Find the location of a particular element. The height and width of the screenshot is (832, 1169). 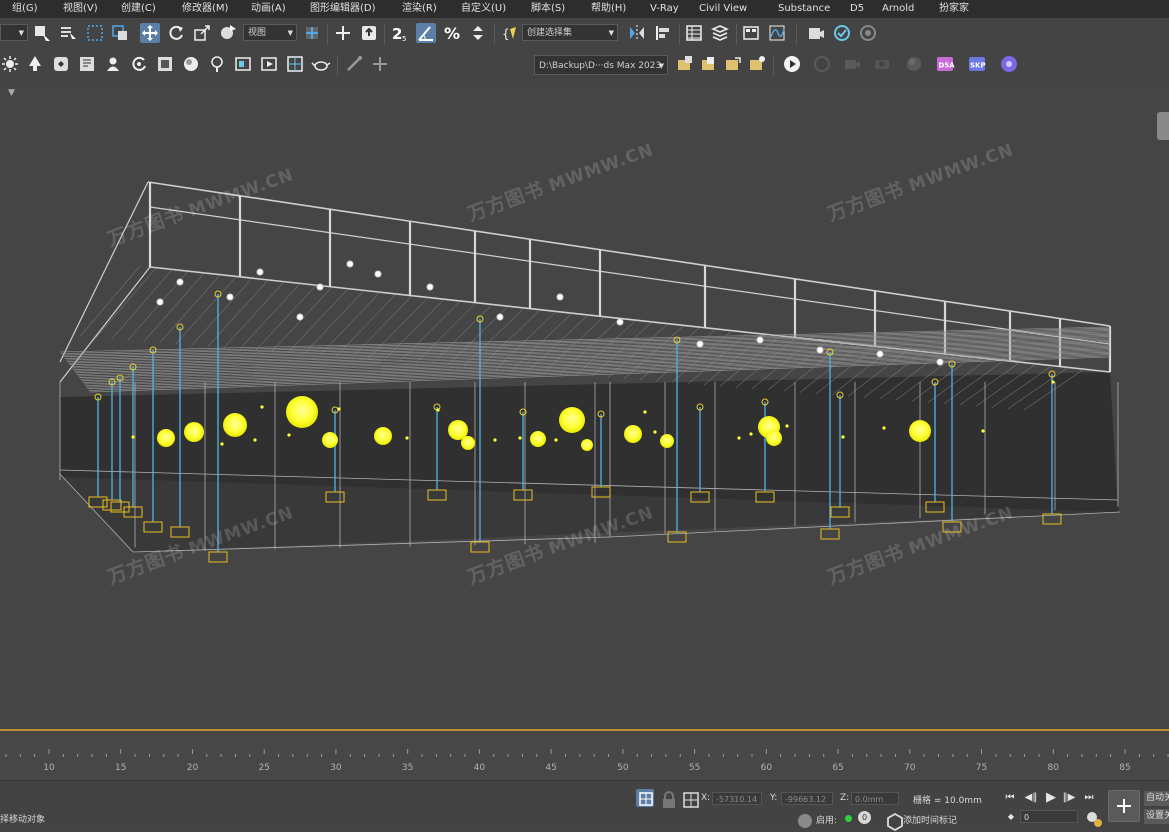

material-library-icon is located at coordinates (87, 64).